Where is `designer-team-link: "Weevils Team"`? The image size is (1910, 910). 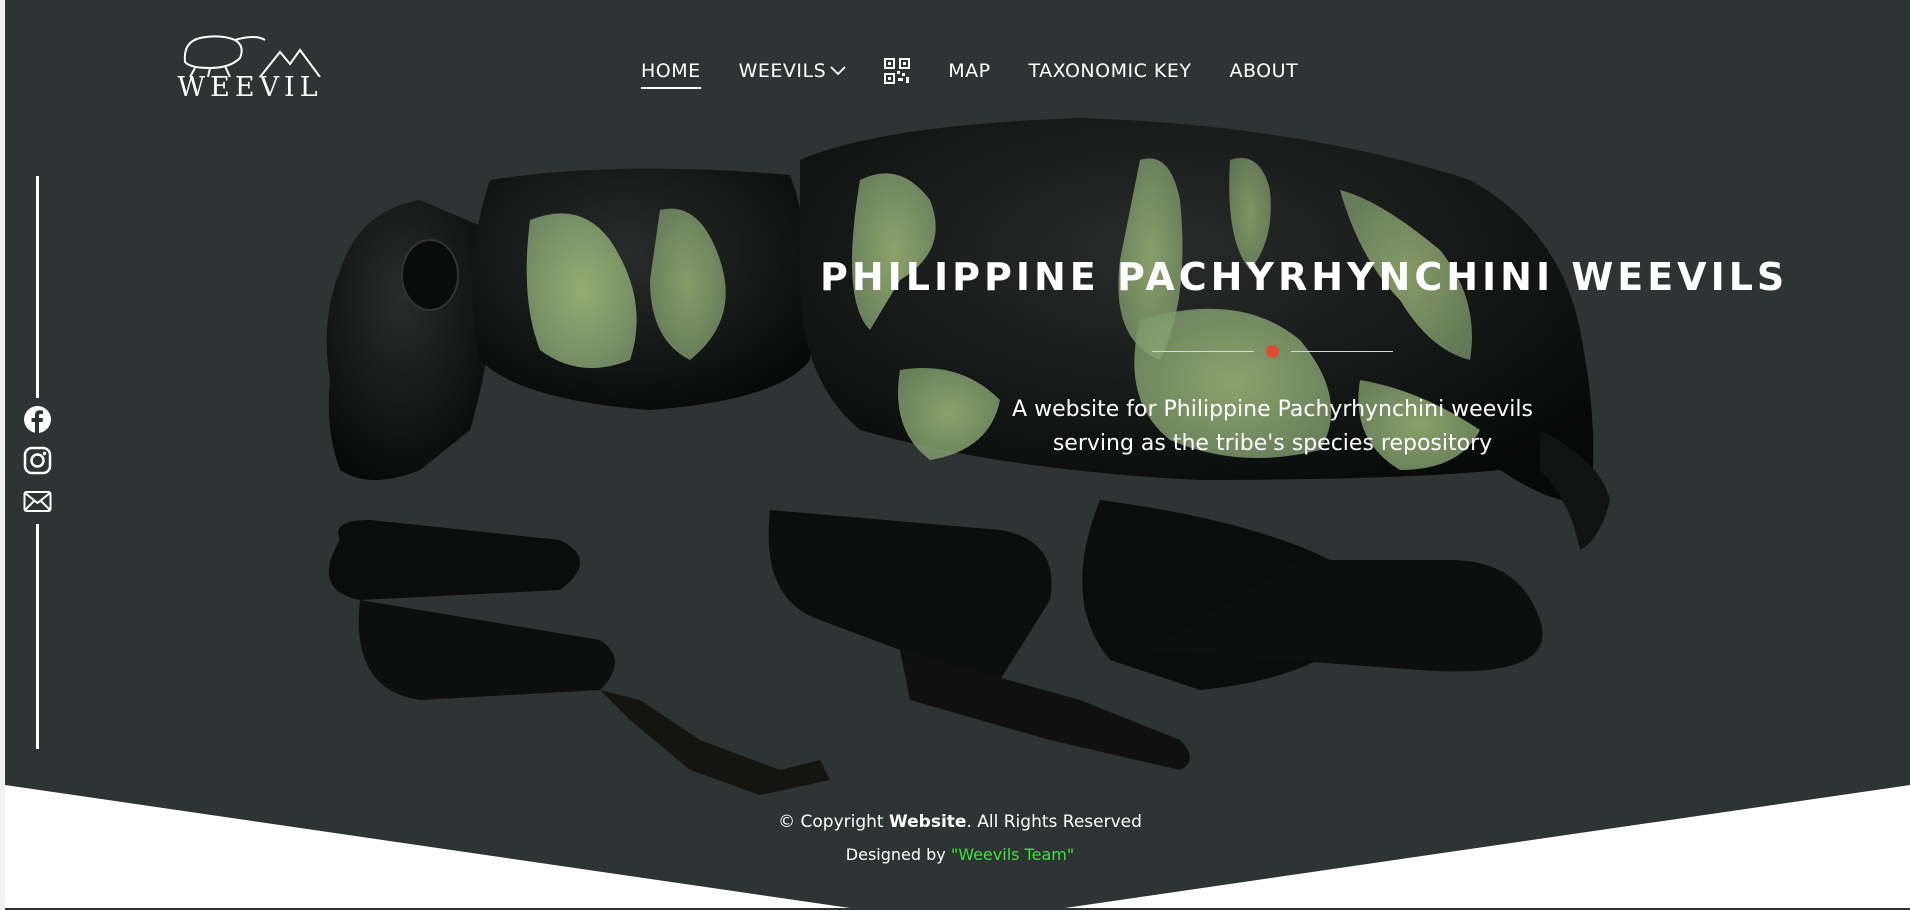 designer-team-link: "Weevils Team" is located at coordinates (1012, 854).